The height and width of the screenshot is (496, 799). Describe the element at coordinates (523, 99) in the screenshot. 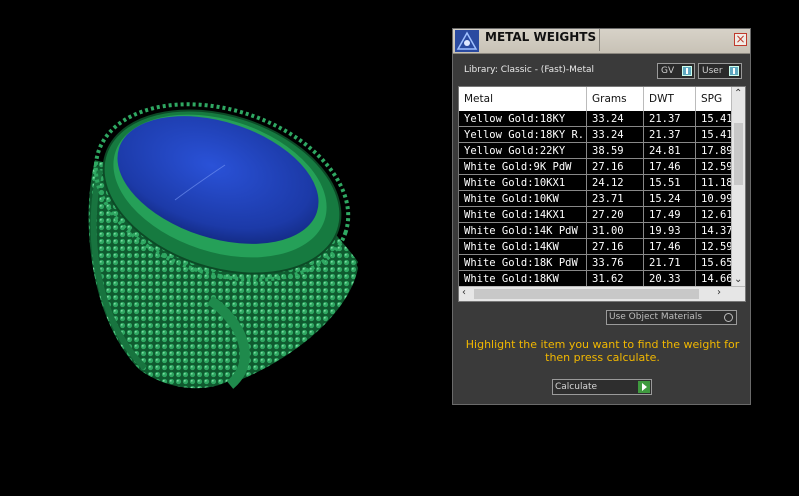

I see `column-header-metal: Metal` at that location.